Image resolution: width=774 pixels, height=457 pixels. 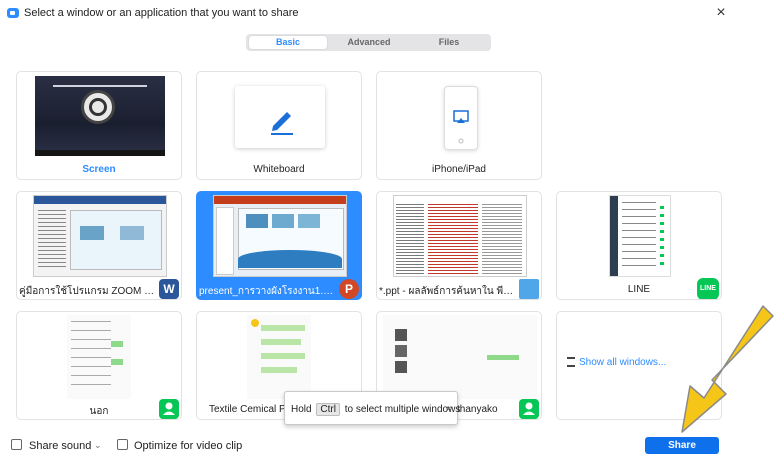 I want to click on tooltip-prefix: Hold, so click(x=301, y=409).